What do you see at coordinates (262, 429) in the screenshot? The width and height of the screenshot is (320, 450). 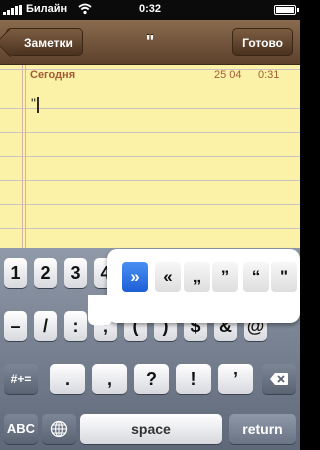 I see `return-key: return` at bounding box center [262, 429].